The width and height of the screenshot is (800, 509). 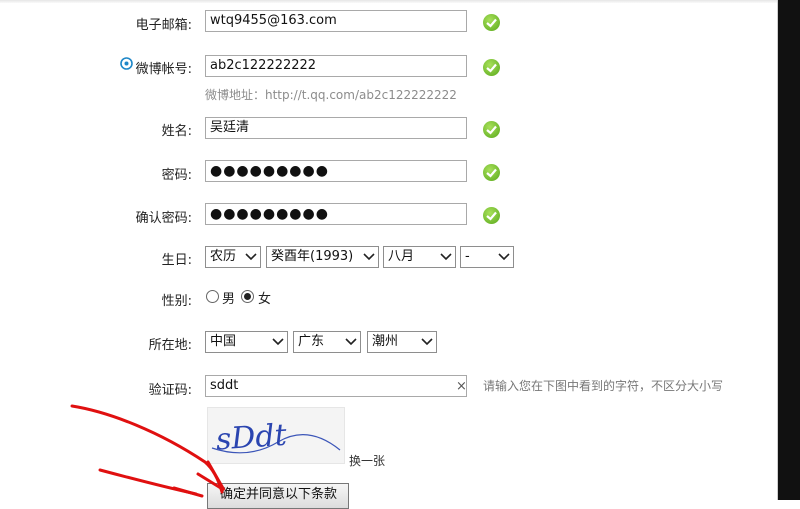 I want to click on weibo-field: ab2c122222222, so click(x=336, y=66).